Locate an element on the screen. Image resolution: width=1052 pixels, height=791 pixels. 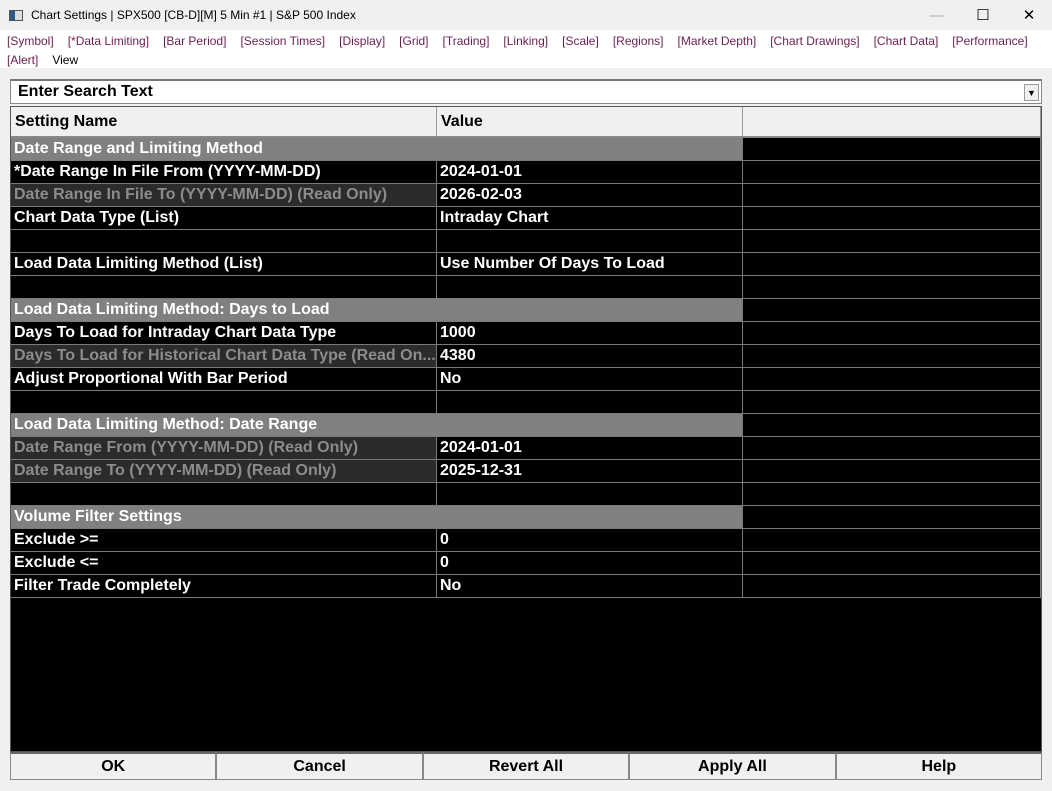
setting-name is located at coordinates (224, 287).